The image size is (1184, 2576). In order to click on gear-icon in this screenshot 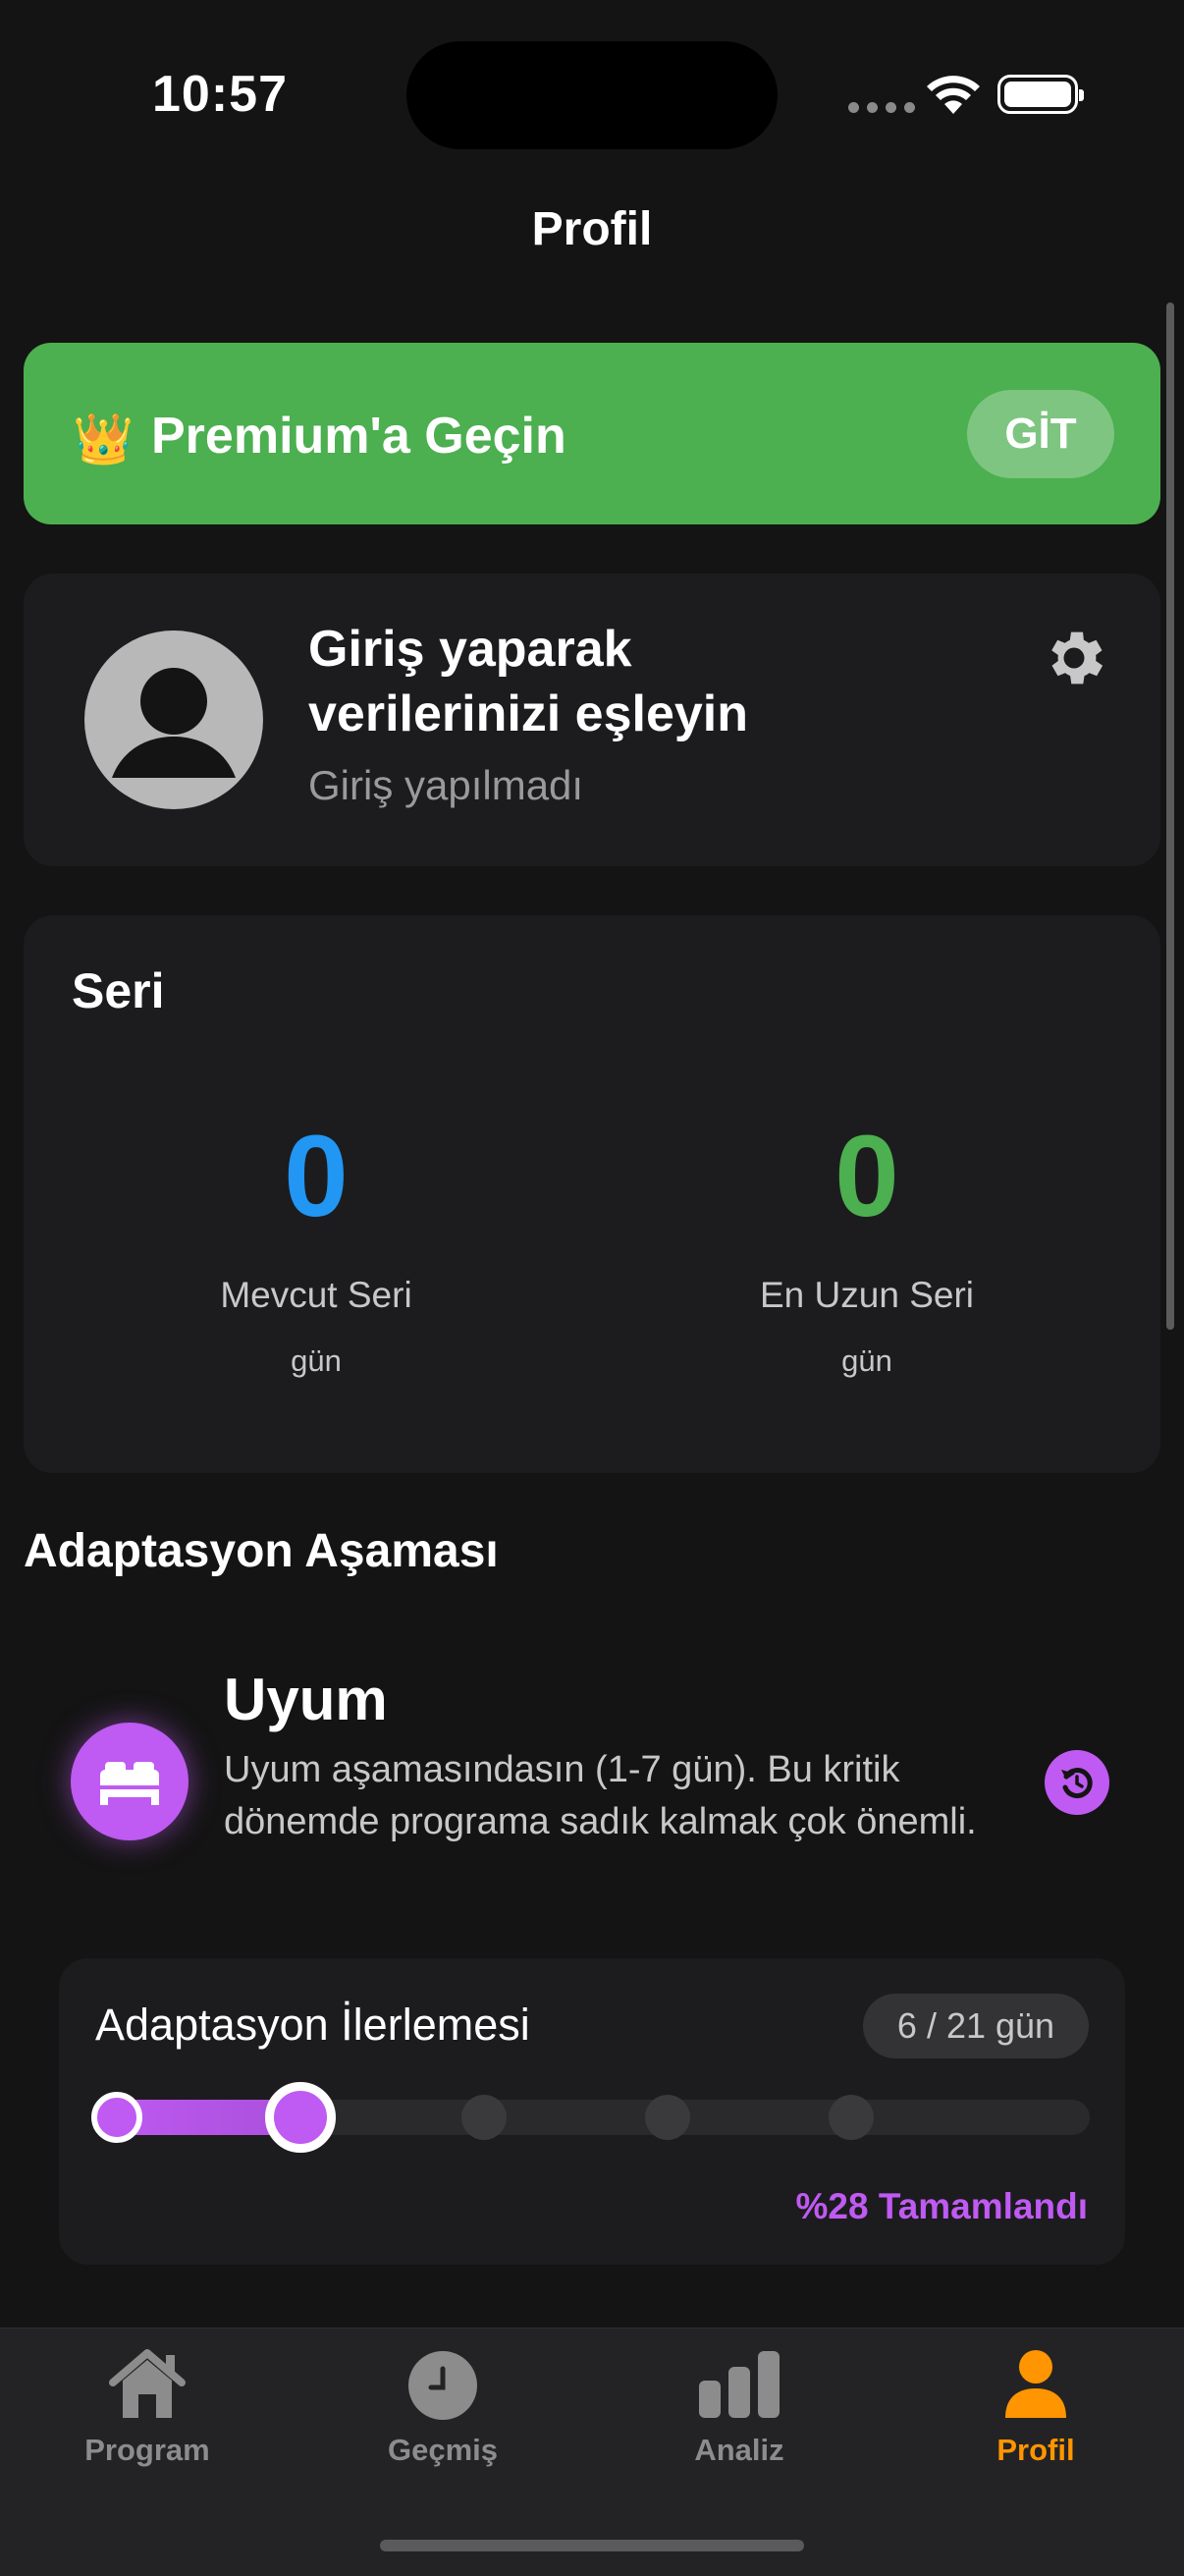, I will do `click(1074, 658)`.